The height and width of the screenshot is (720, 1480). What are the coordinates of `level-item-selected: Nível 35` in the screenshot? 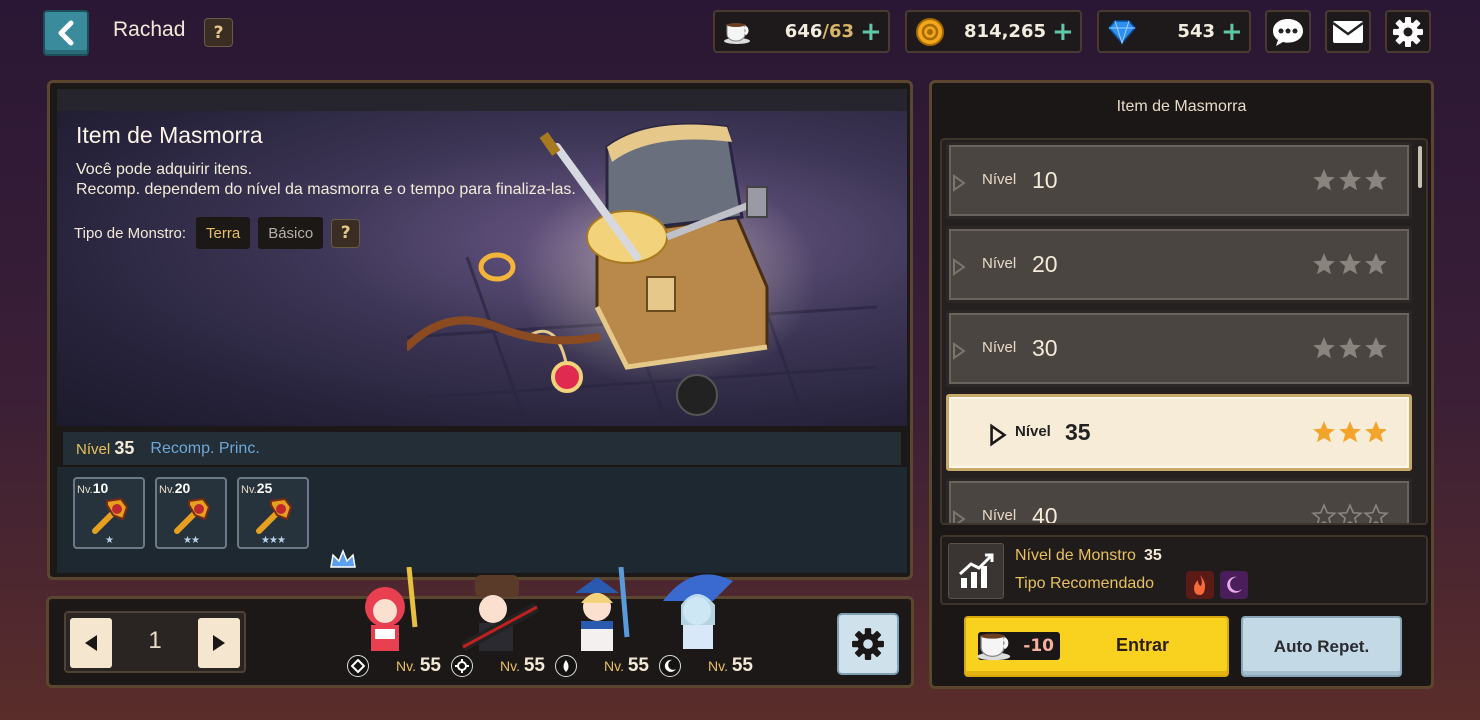 It's located at (1179, 432).